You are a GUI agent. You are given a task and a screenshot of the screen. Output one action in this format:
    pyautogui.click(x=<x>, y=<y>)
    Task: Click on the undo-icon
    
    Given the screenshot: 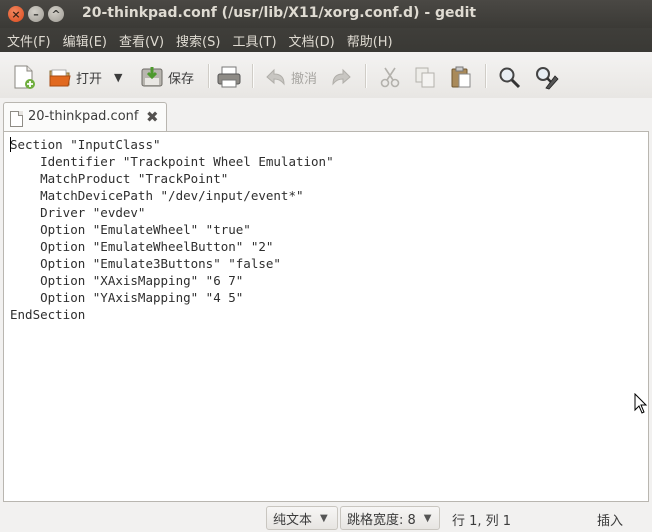 What is the action you would take?
    pyautogui.click(x=275, y=77)
    